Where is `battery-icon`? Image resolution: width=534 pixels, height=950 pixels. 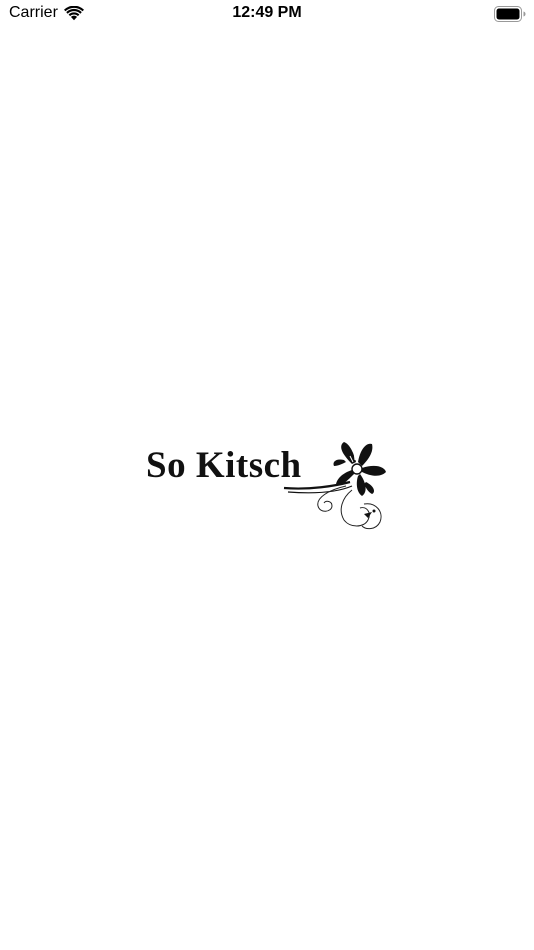 battery-icon is located at coordinates (510, 14).